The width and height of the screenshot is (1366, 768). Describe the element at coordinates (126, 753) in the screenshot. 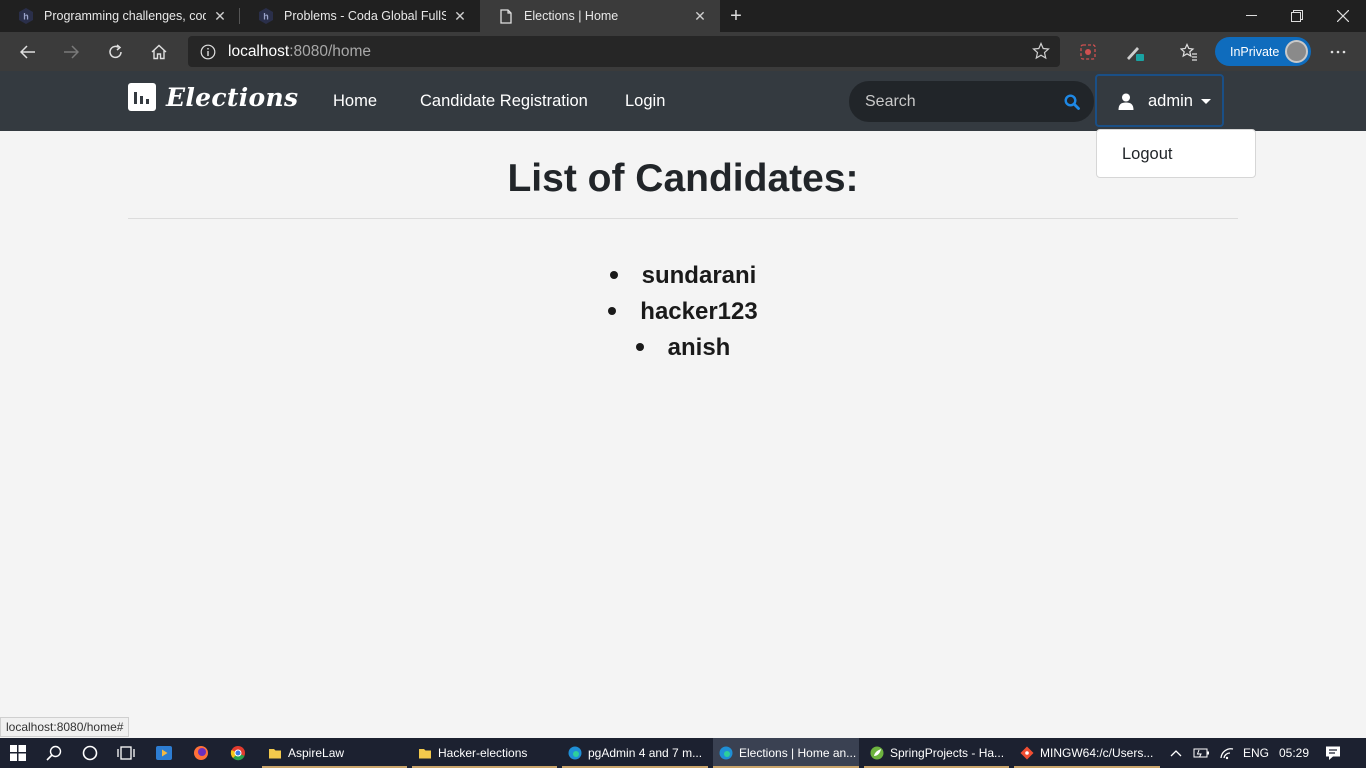

I see `task-view-icon` at that location.